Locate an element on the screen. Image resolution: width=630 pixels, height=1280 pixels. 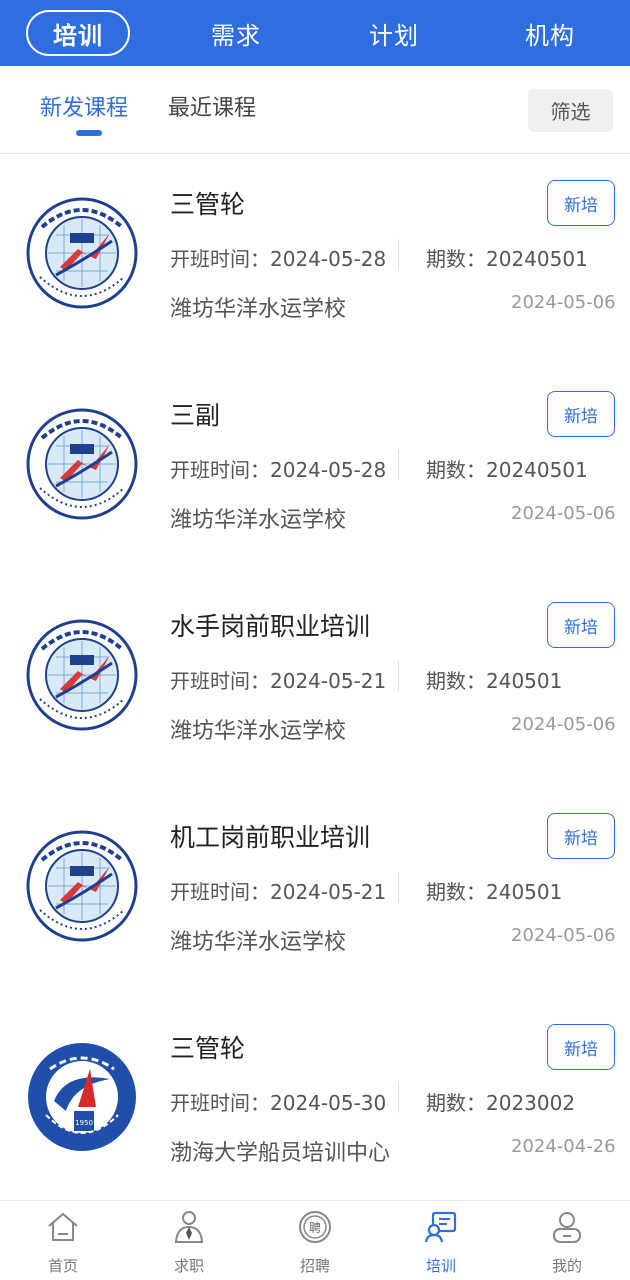
active-tab-indicator is located at coordinates (89, 133).